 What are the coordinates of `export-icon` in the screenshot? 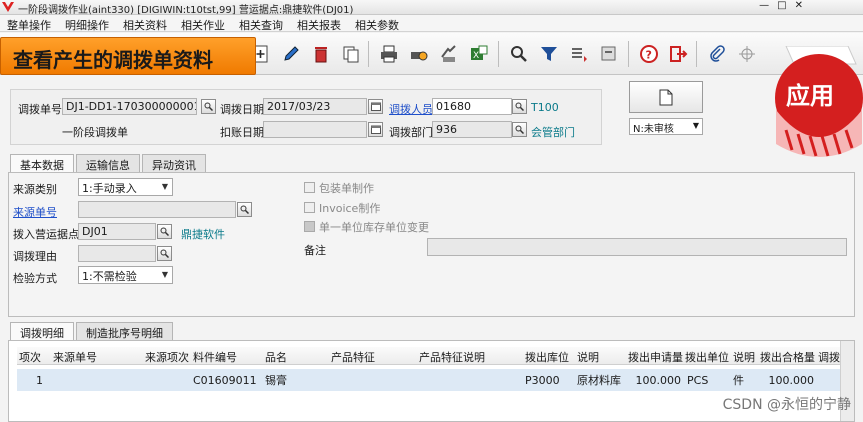 It's located at (449, 54).